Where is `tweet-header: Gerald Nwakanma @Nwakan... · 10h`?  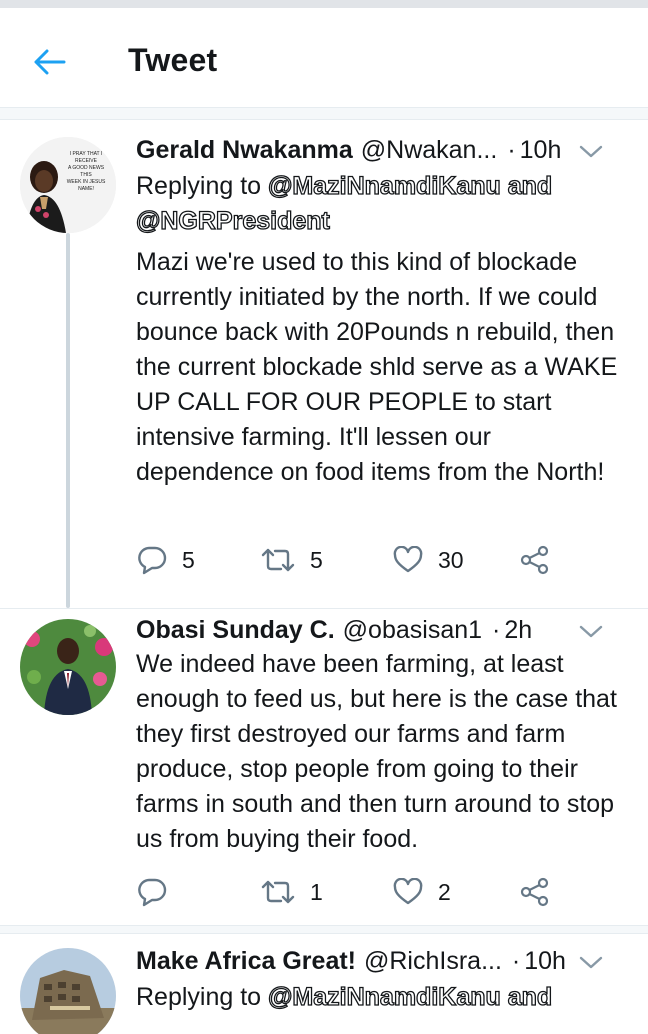
tweet-header: Gerald Nwakanma @Nwakan... · 10h is located at coordinates (382, 150).